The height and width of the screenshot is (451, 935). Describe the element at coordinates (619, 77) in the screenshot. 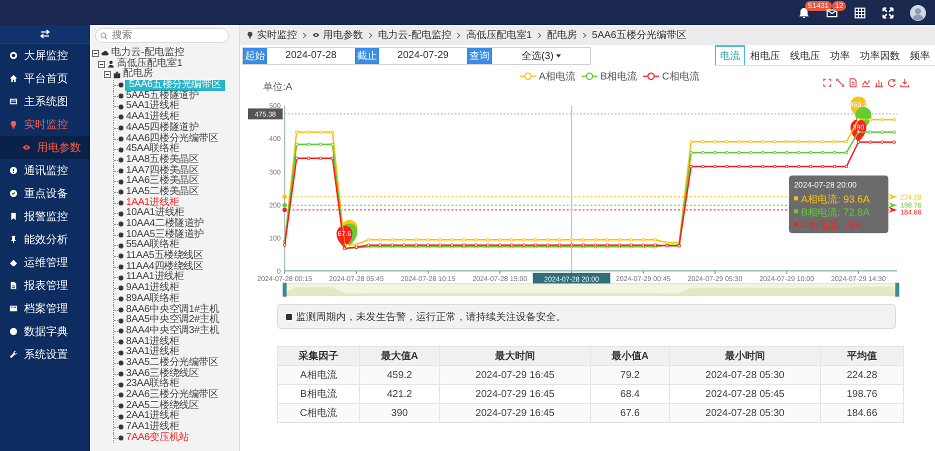

I see `legend-label: B相电流` at that location.